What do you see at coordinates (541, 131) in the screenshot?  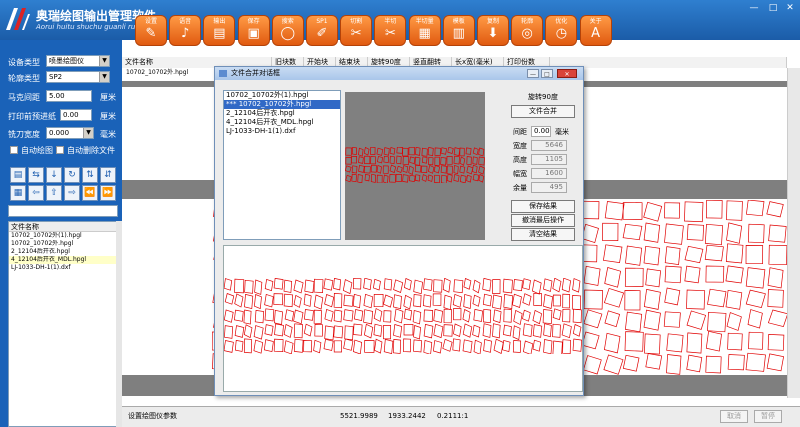 I see `gap-input: 0.00` at bounding box center [541, 131].